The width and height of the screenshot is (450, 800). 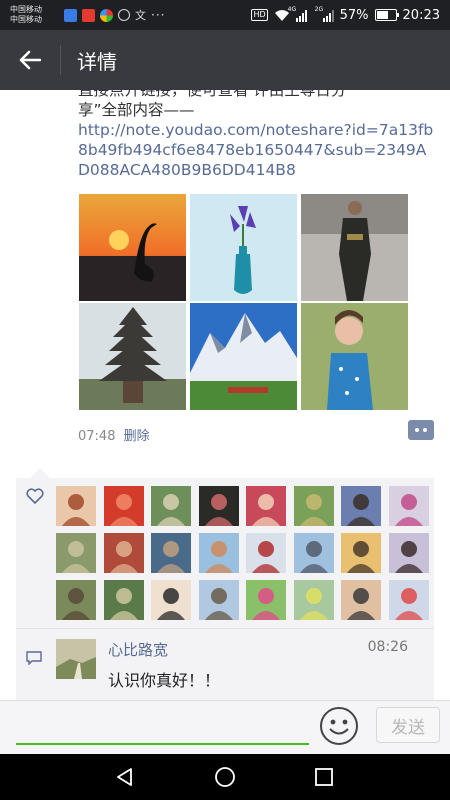 I want to click on comment-time: 08:26, so click(x=387, y=647).